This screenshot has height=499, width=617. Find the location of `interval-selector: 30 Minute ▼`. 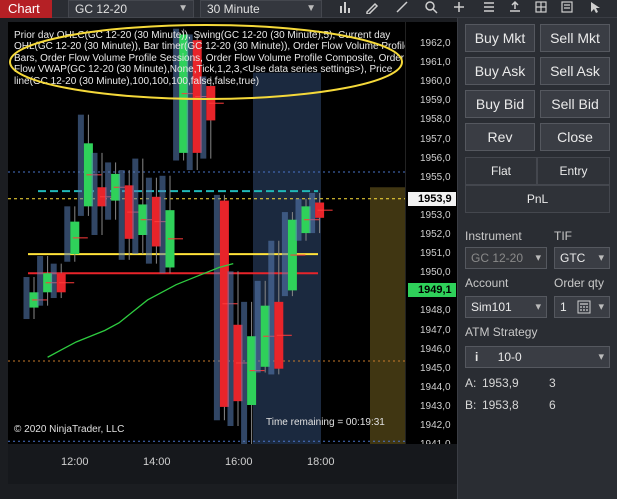

interval-selector: 30 Minute ▼ is located at coordinates (261, 9).